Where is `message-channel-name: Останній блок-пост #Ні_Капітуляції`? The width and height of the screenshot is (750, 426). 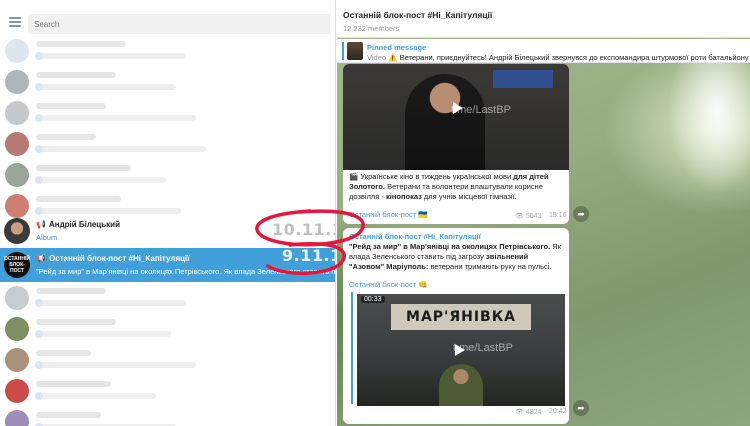
message-channel-name: Останній блок-пост #Ні_Капітуляції is located at coordinates (415, 236).